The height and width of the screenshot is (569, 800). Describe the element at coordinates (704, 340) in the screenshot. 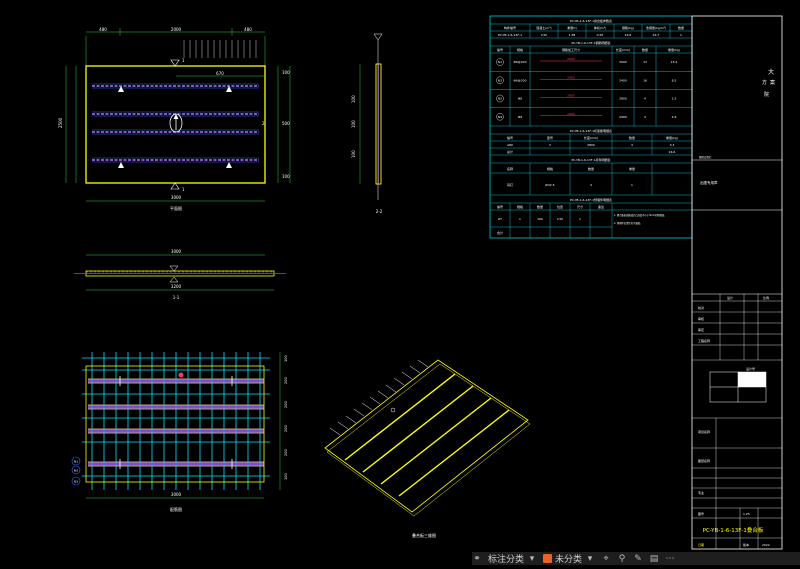

I see `tb-r4: 工程名称` at that location.